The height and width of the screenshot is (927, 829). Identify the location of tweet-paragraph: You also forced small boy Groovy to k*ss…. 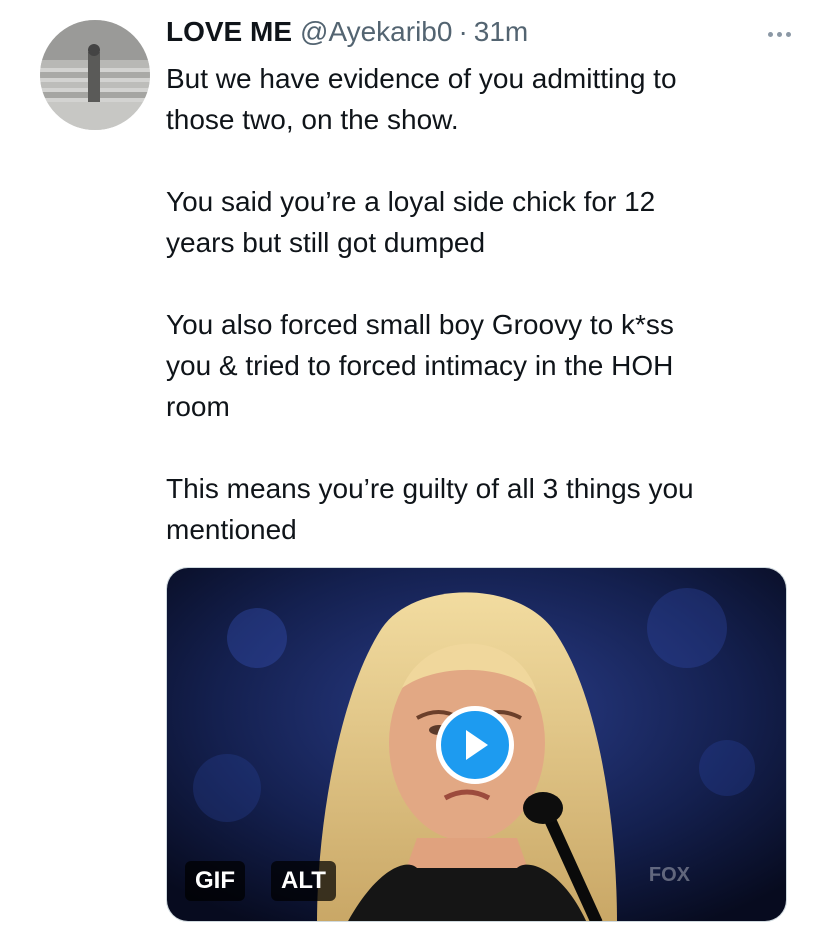
(420, 365).